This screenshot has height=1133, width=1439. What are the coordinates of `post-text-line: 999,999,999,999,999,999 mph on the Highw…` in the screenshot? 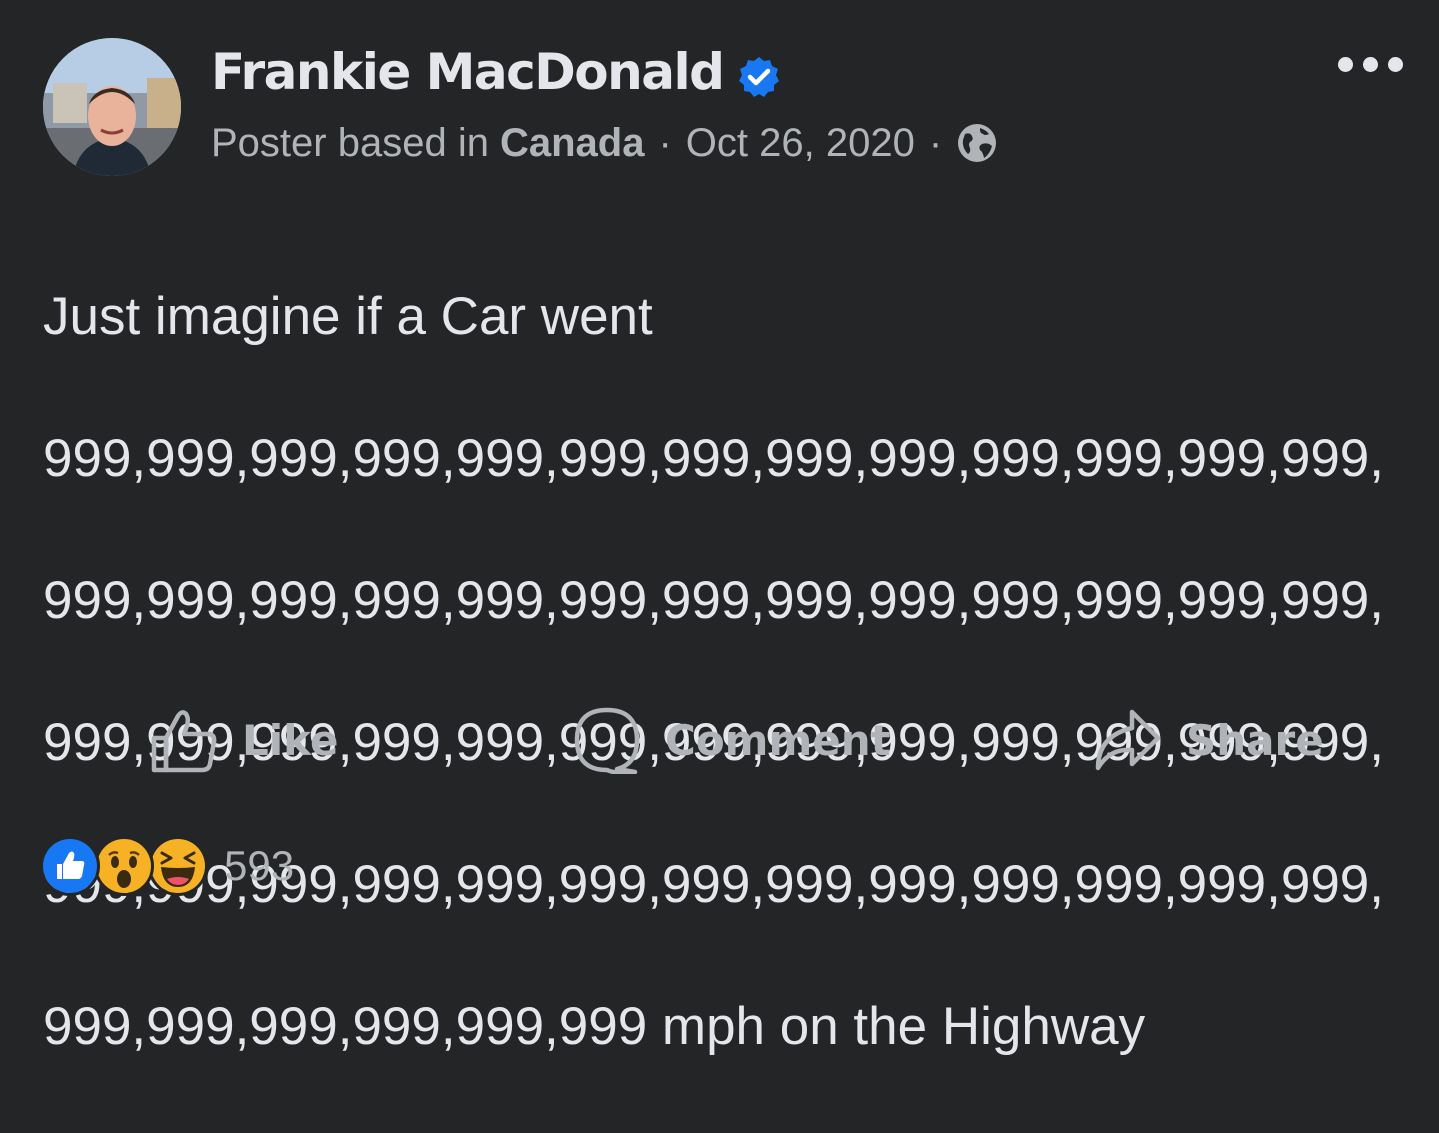 It's located at (594, 1026).